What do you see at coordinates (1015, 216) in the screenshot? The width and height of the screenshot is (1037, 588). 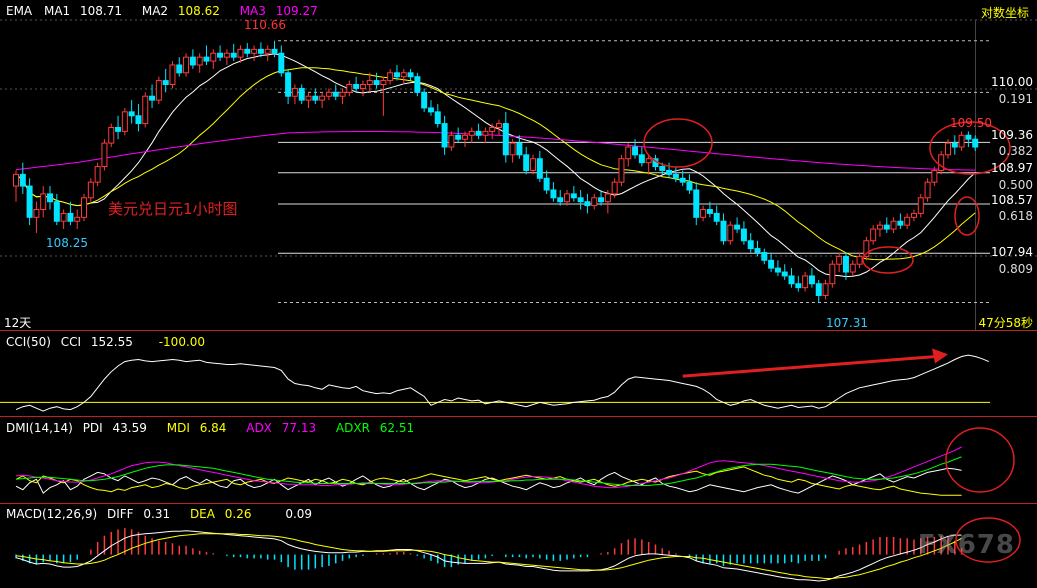 I see `fib-level-0-618: 0.618` at bounding box center [1015, 216].